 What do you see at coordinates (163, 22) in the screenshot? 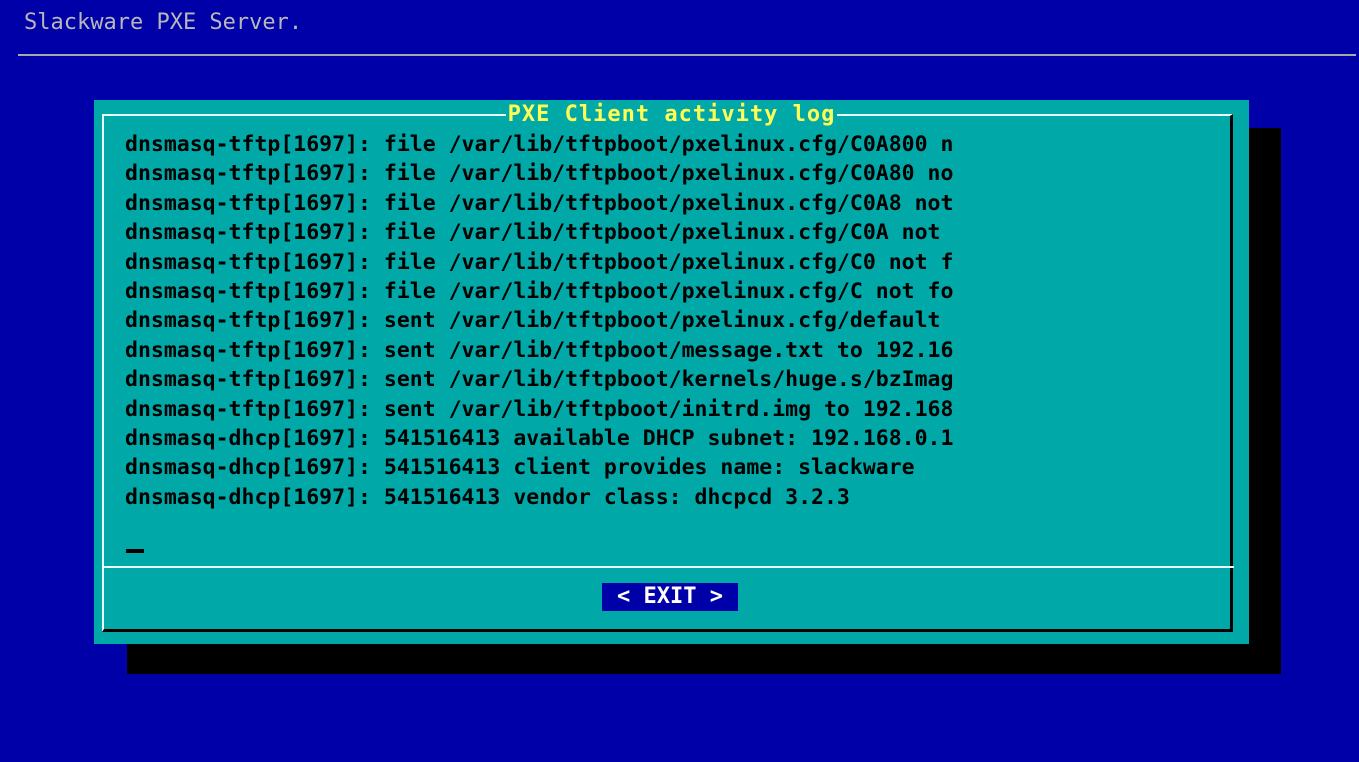
I see `screen-title: Slackware PXE Server.` at bounding box center [163, 22].